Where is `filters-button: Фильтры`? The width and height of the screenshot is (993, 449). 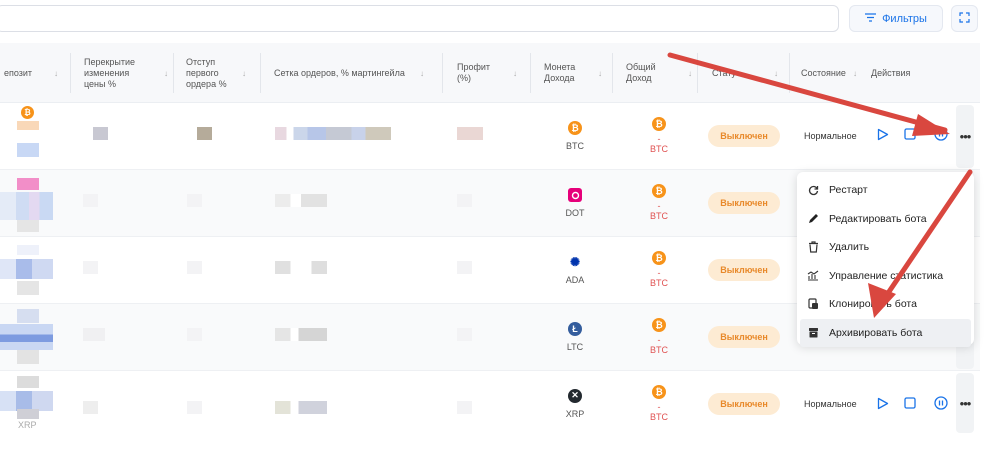
filters-button: Фильтры is located at coordinates (896, 18).